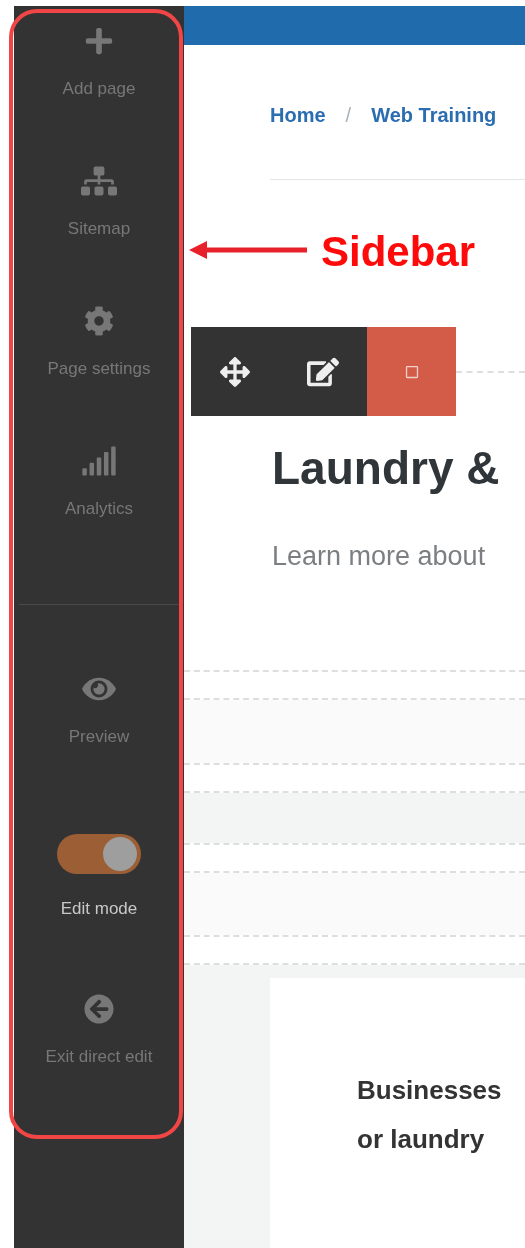 This screenshot has height=1248, width=525. Describe the element at coordinates (99, 737) in the screenshot. I see `sidebar-item: Preview` at that location.